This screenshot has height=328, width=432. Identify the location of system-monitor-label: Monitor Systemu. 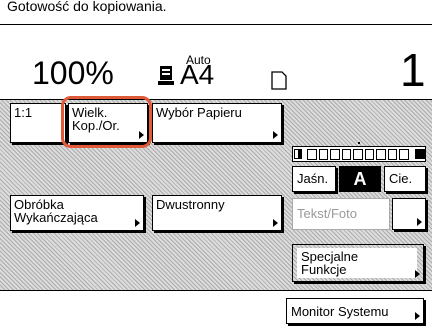
(340, 311).